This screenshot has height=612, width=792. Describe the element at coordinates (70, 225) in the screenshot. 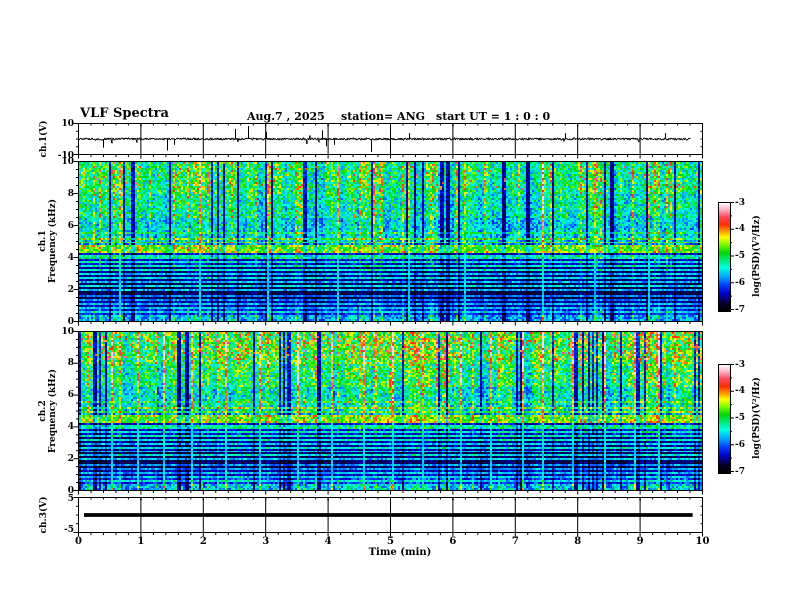

I see `spec1-ytick-label: 6` at that location.